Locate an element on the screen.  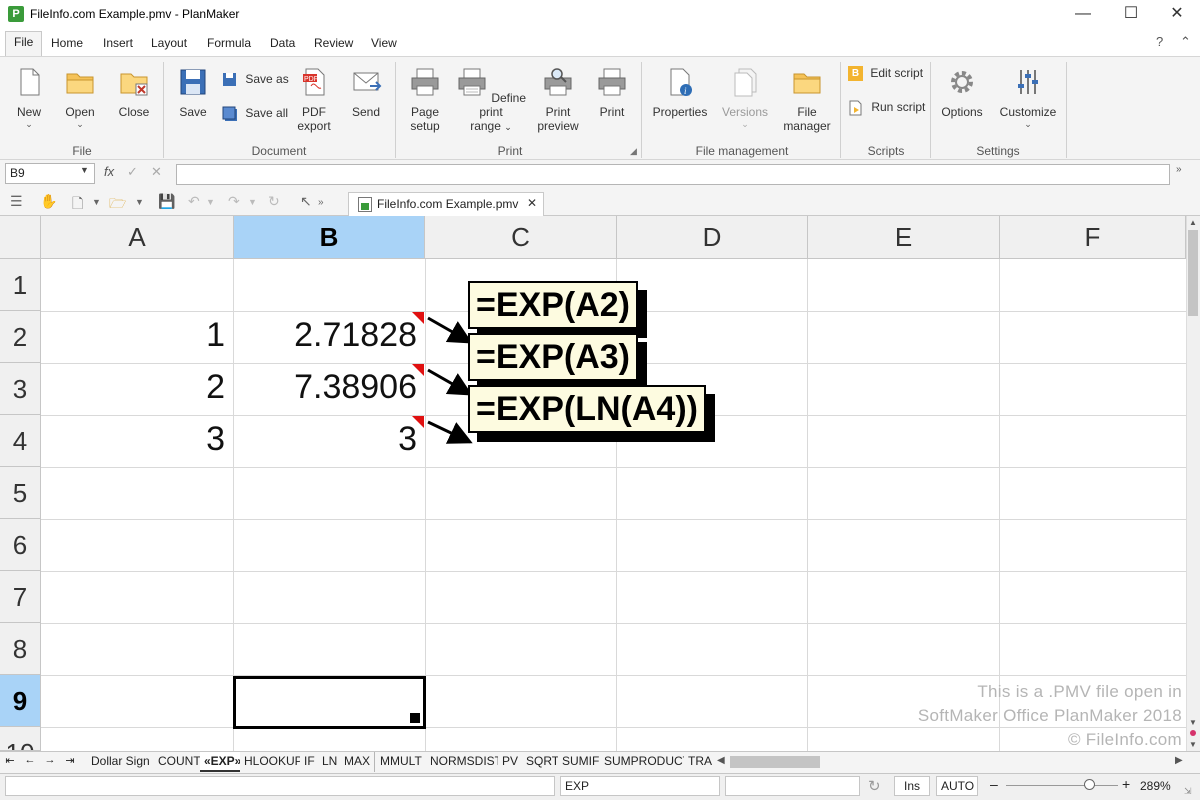
row-header-5: 5 is located at coordinates (20, 493).